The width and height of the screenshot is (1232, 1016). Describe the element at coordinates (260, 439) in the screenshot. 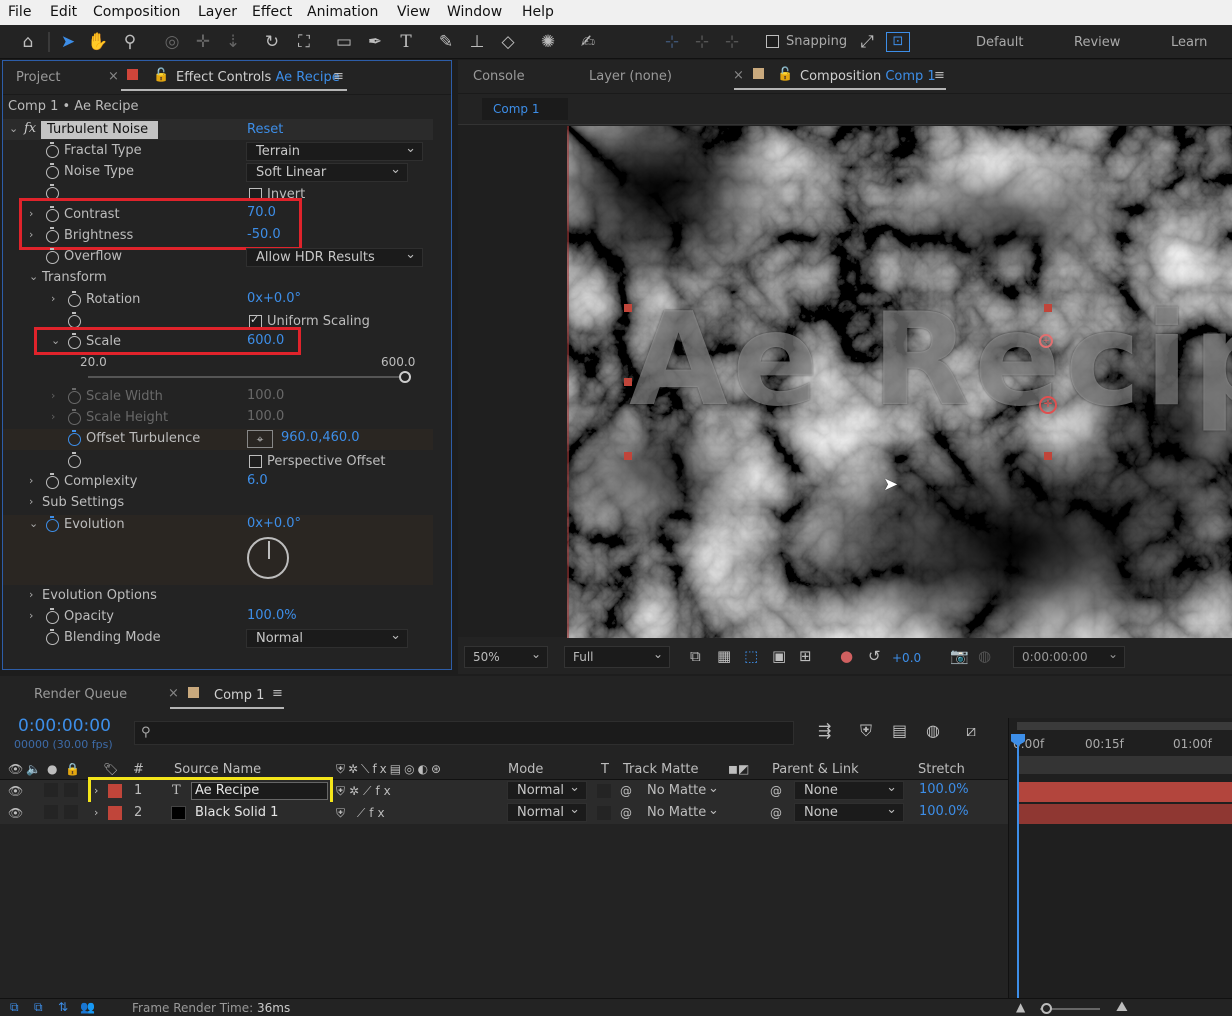

I see `crosshair-icon: ⌖` at that location.